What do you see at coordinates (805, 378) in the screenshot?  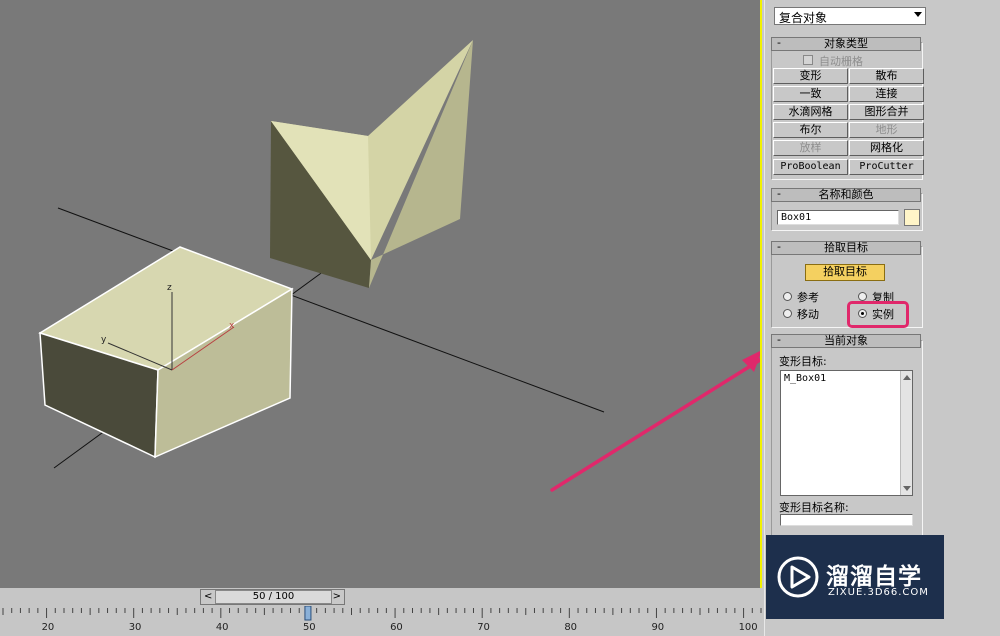 I see `list-item: M_Box01` at bounding box center [805, 378].